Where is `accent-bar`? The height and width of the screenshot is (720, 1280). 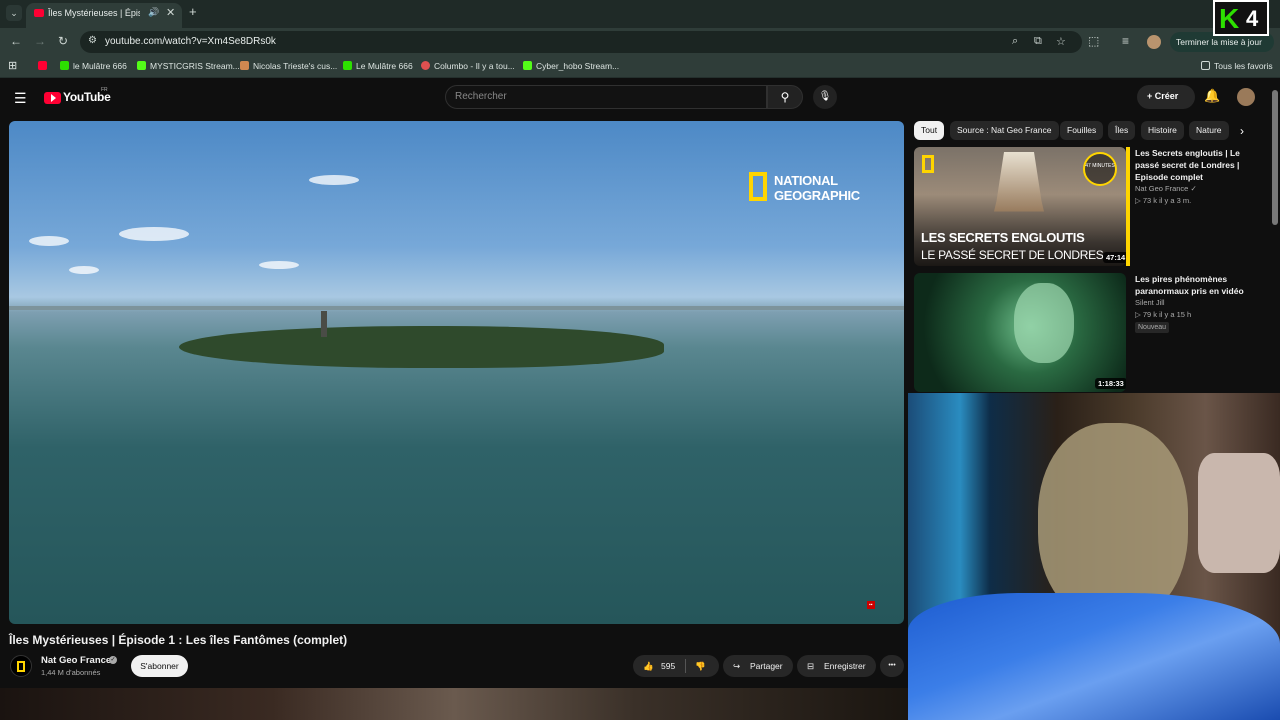
accent-bar is located at coordinates (1128, 206).